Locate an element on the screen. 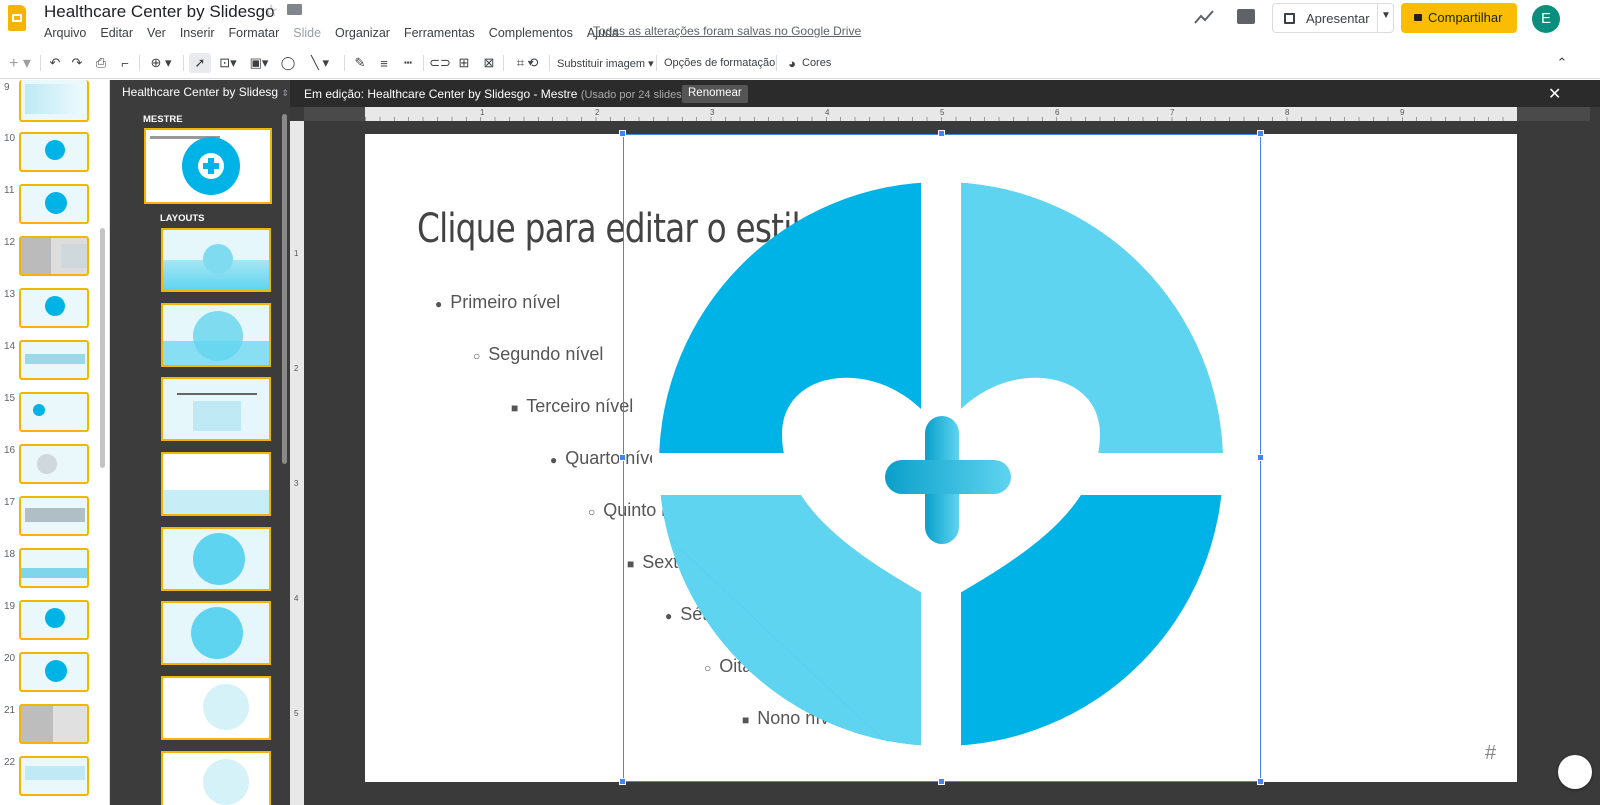 This screenshot has height=805, width=1600. slide-number: 19 is located at coordinates (10, 606).